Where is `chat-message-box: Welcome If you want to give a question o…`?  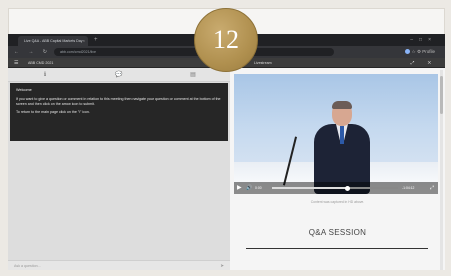 chat-message-box: Welcome If you want to give a question o… is located at coordinates (119, 112).